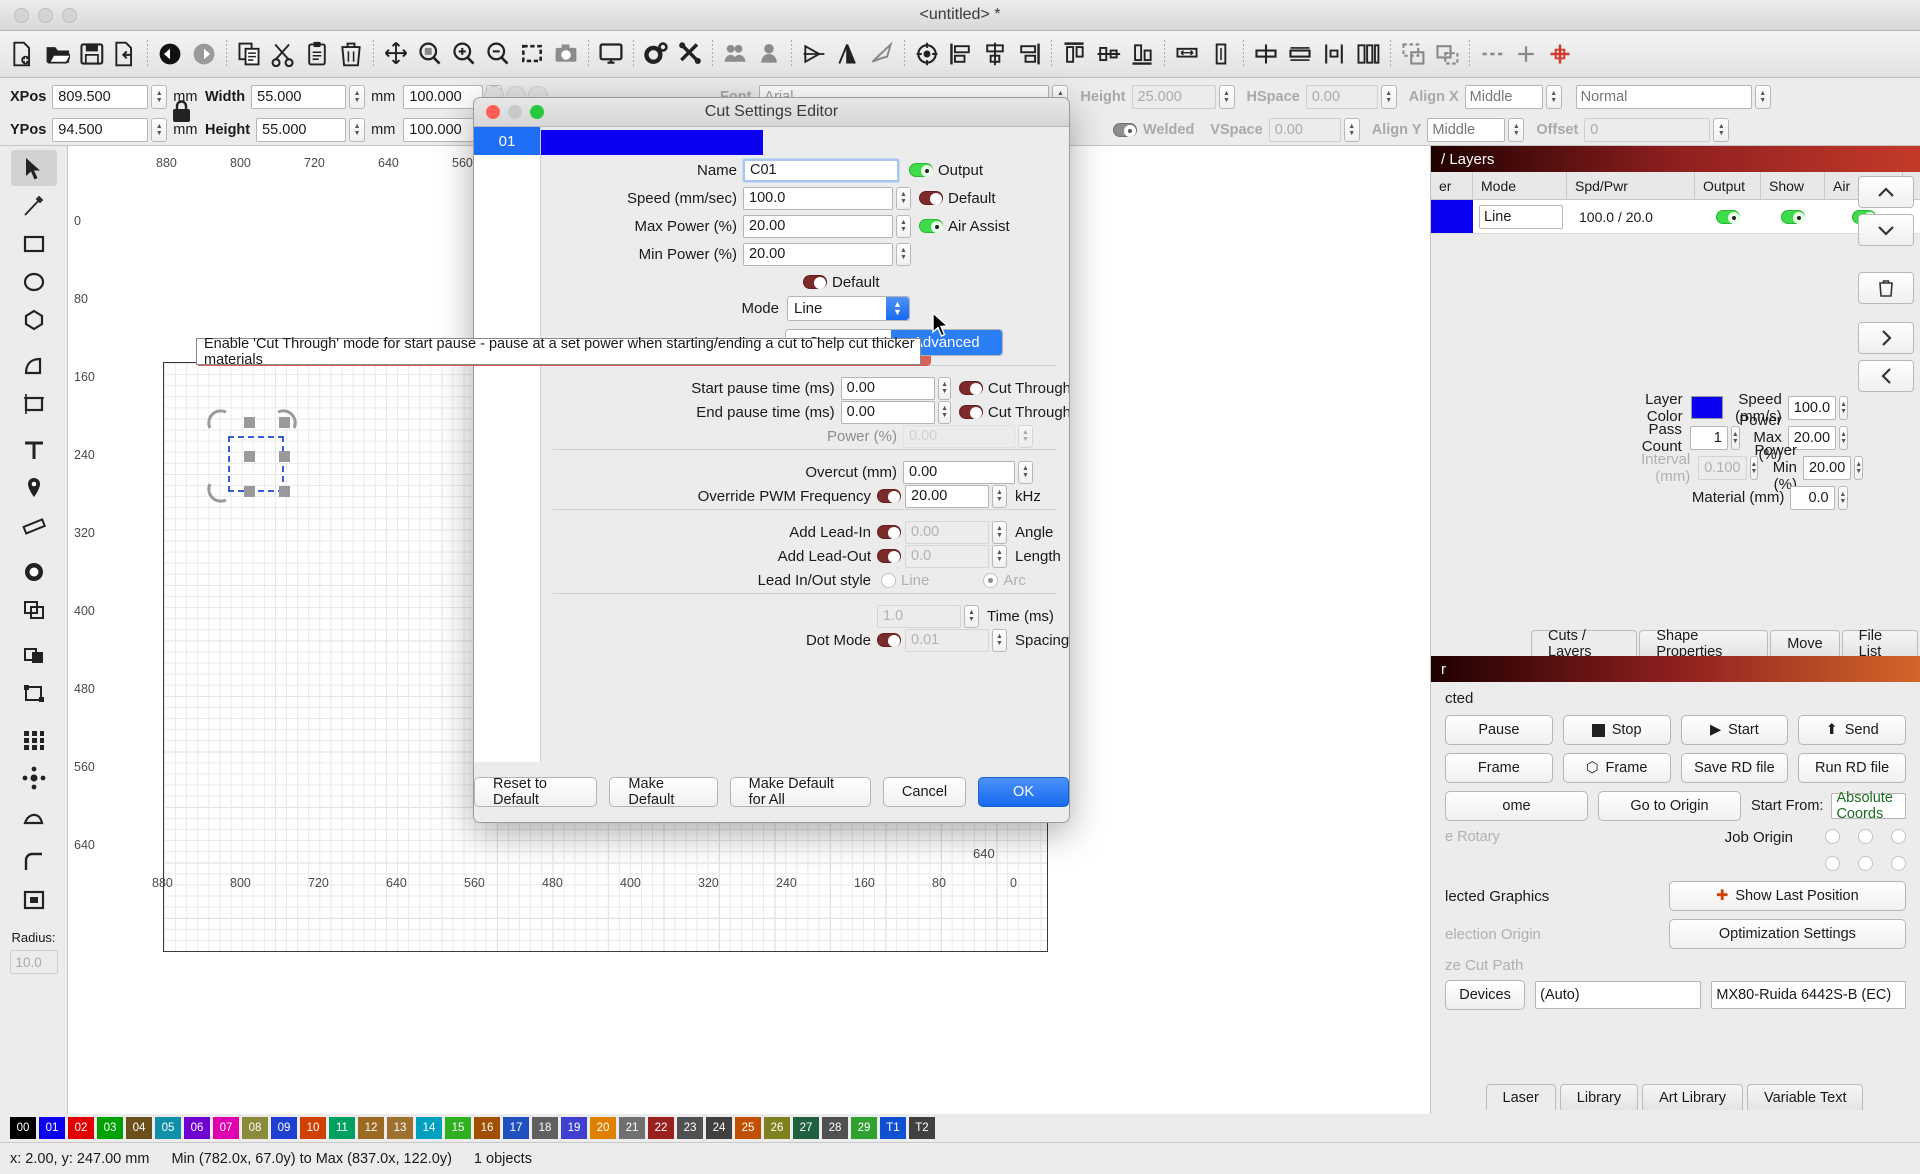 The width and height of the screenshot is (1920, 1174). Describe the element at coordinates (159, 97) in the screenshot. I see `xpos-stepper: ▲ ▼` at that location.